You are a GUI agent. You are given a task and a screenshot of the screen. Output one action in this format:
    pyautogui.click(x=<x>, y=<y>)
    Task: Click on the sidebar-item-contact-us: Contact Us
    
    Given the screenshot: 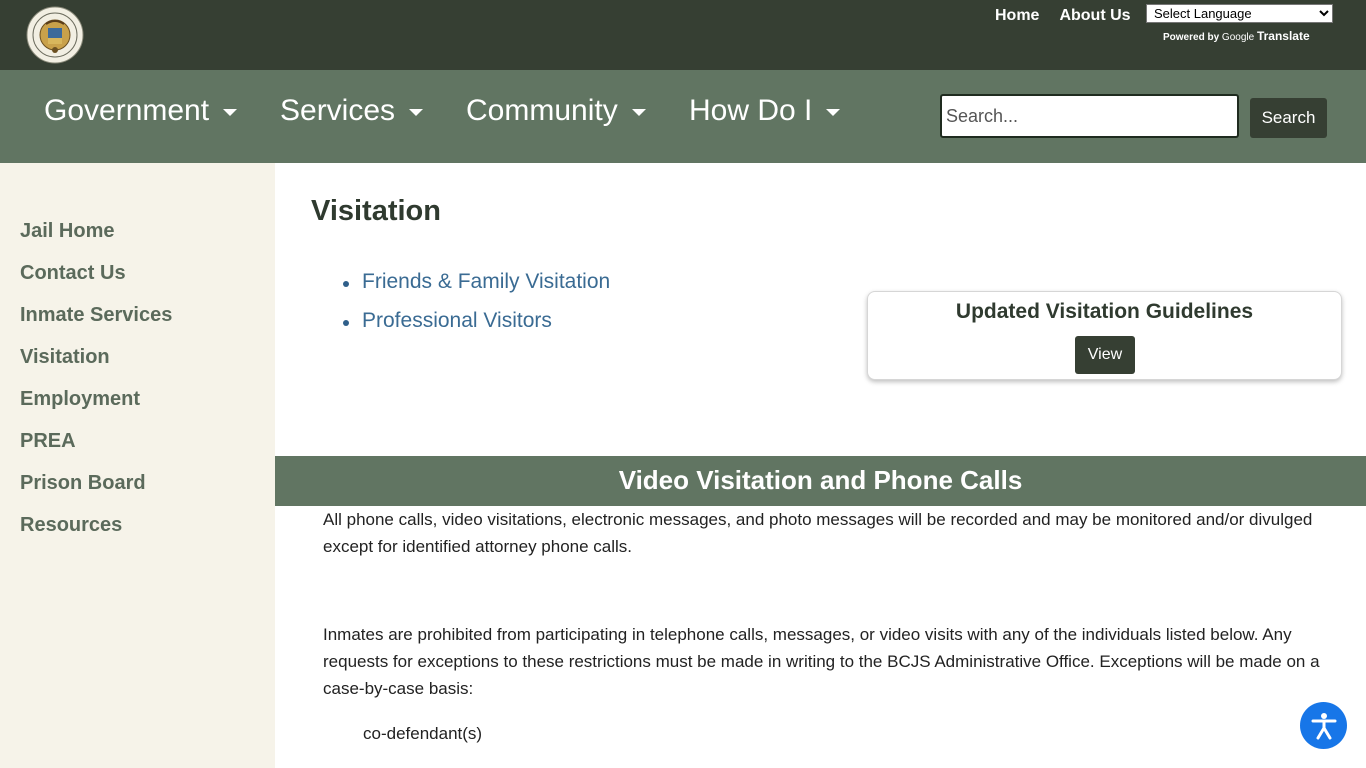 What is the action you would take?
    pyautogui.click(x=96, y=282)
    